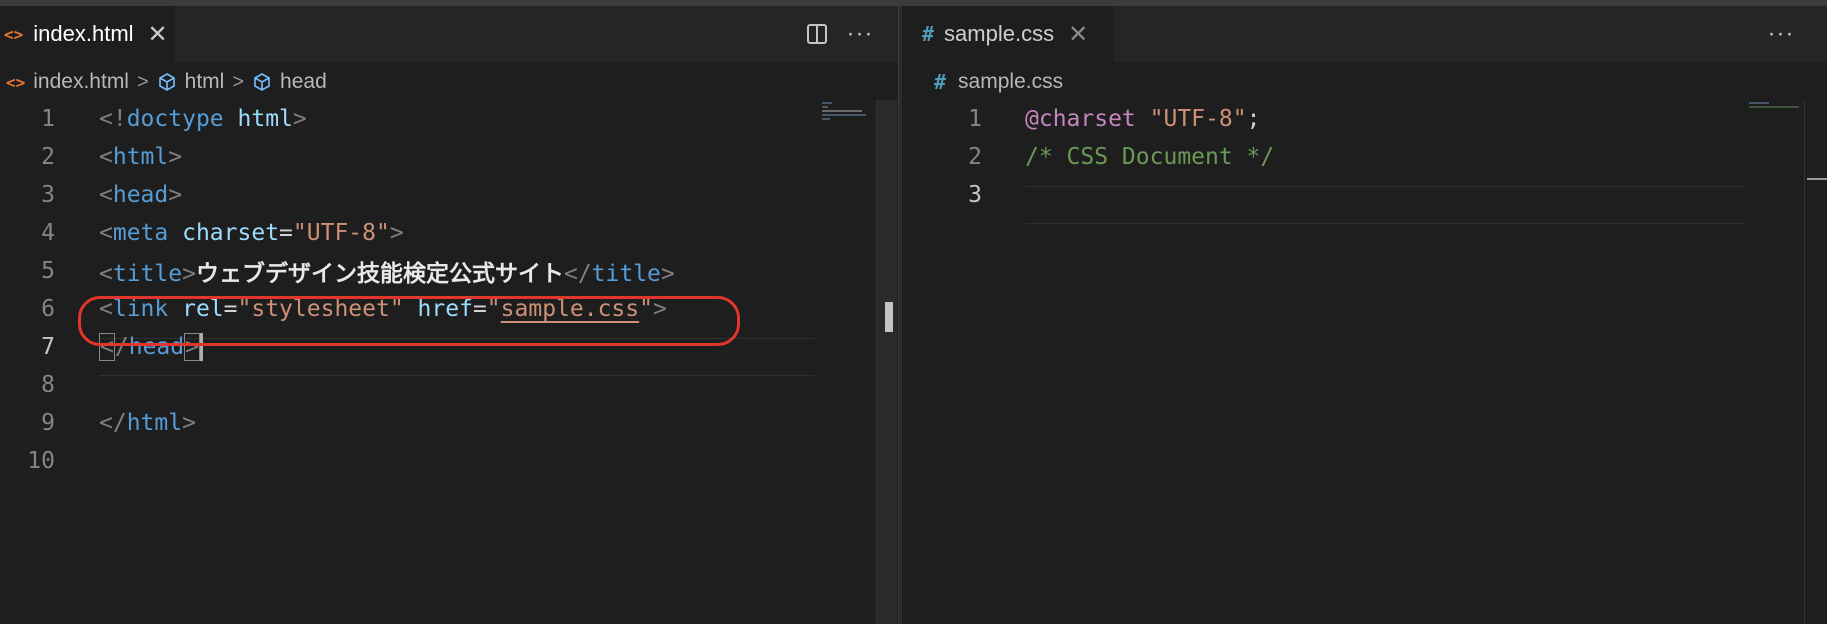 The height and width of the screenshot is (624, 1827). What do you see at coordinates (48, 233) in the screenshot?
I see `line-number: 4` at bounding box center [48, 233].